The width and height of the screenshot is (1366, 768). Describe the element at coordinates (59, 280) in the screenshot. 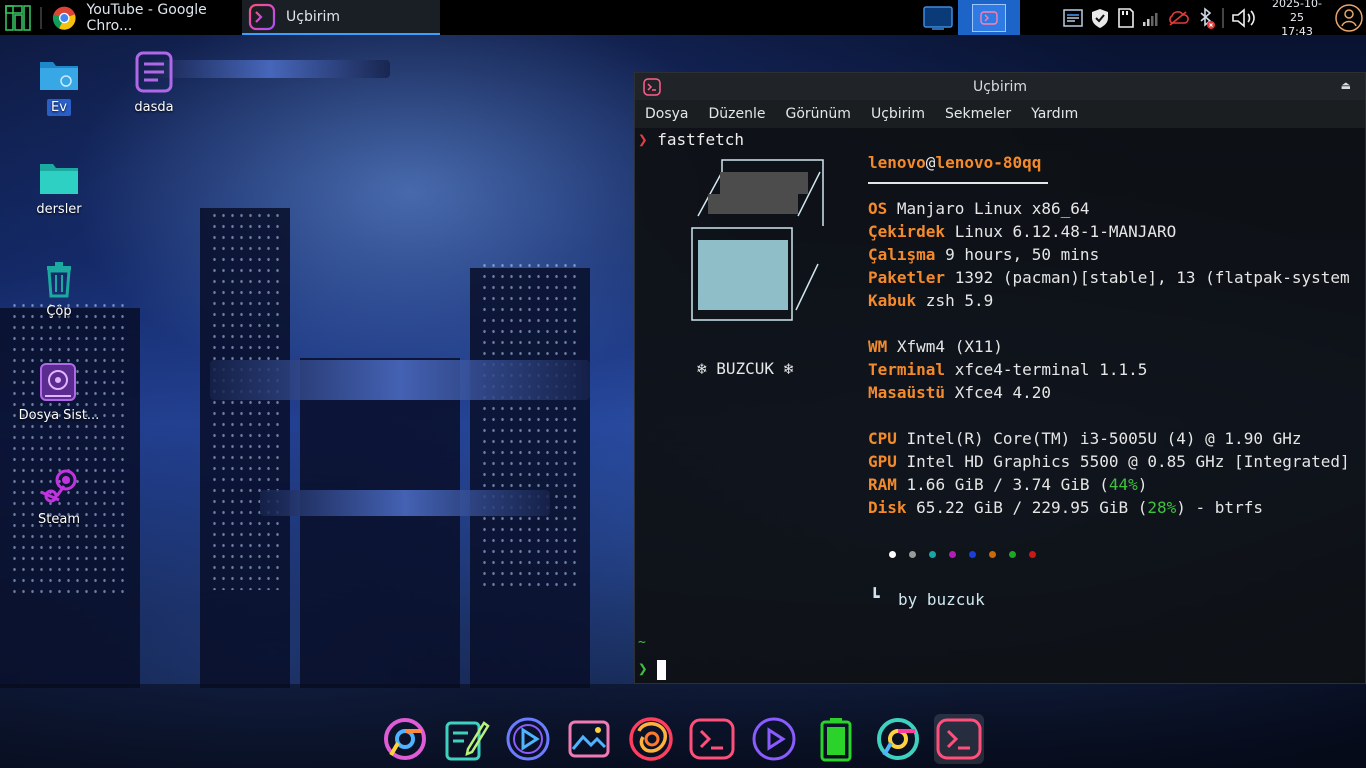

I see `trash-icon` at that location.